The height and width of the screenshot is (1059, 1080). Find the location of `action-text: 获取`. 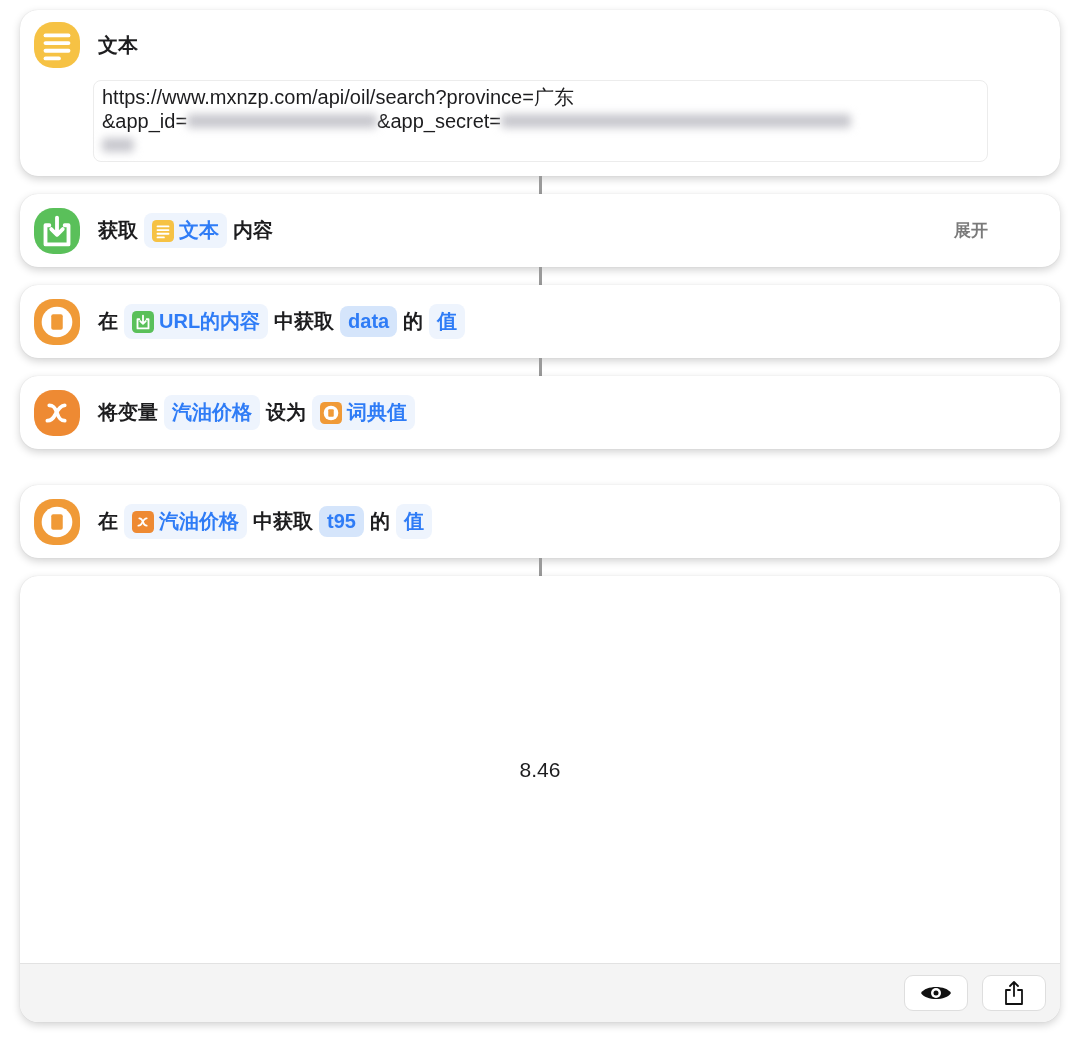

action-text: 获取 is located at coordinates (118, 230).